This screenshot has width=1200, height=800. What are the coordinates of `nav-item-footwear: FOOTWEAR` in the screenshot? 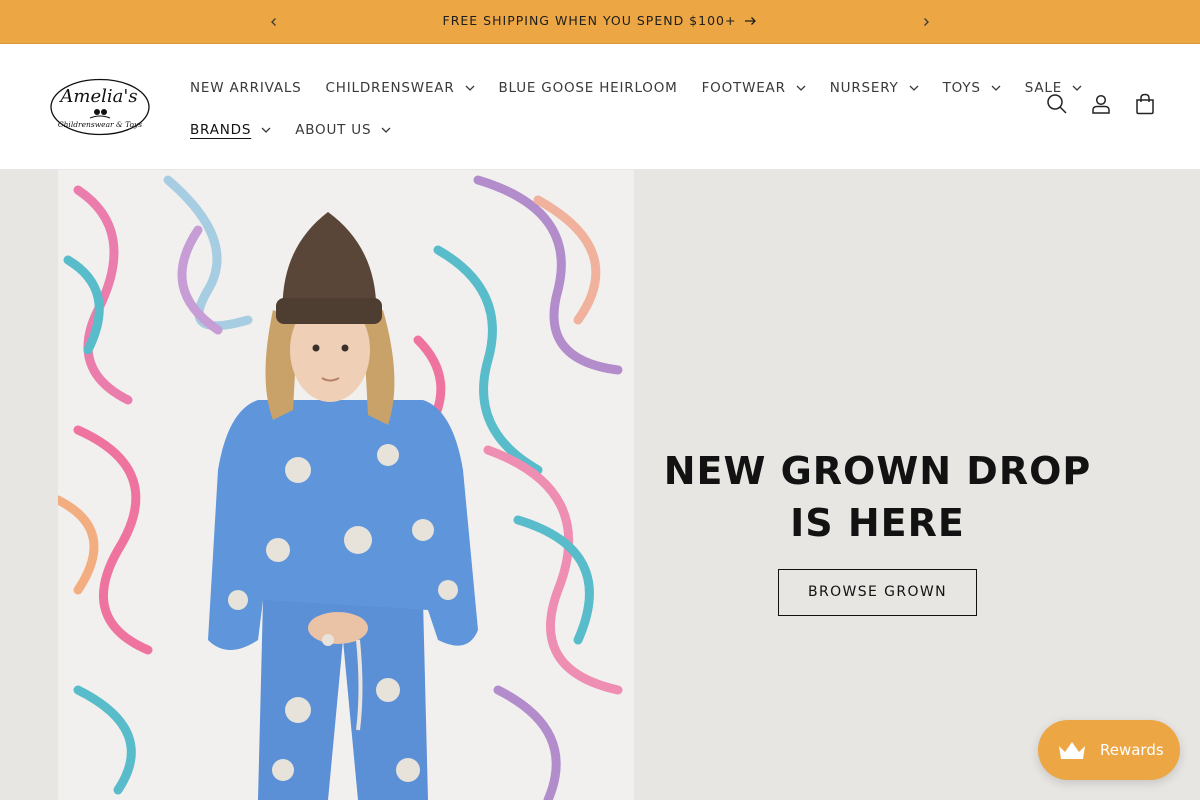 It's located at (754, 88).